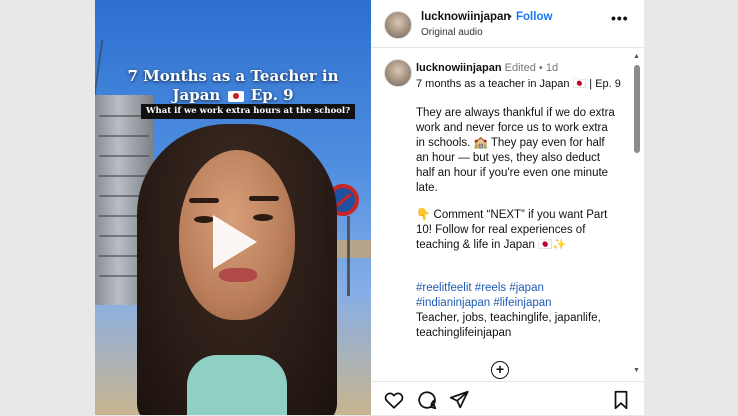  What do you see at coordinates (233, 76) in the screenshot?
I see `video-title-line1: 7 Months as a Teacher in` at bounding box center [233, 76].